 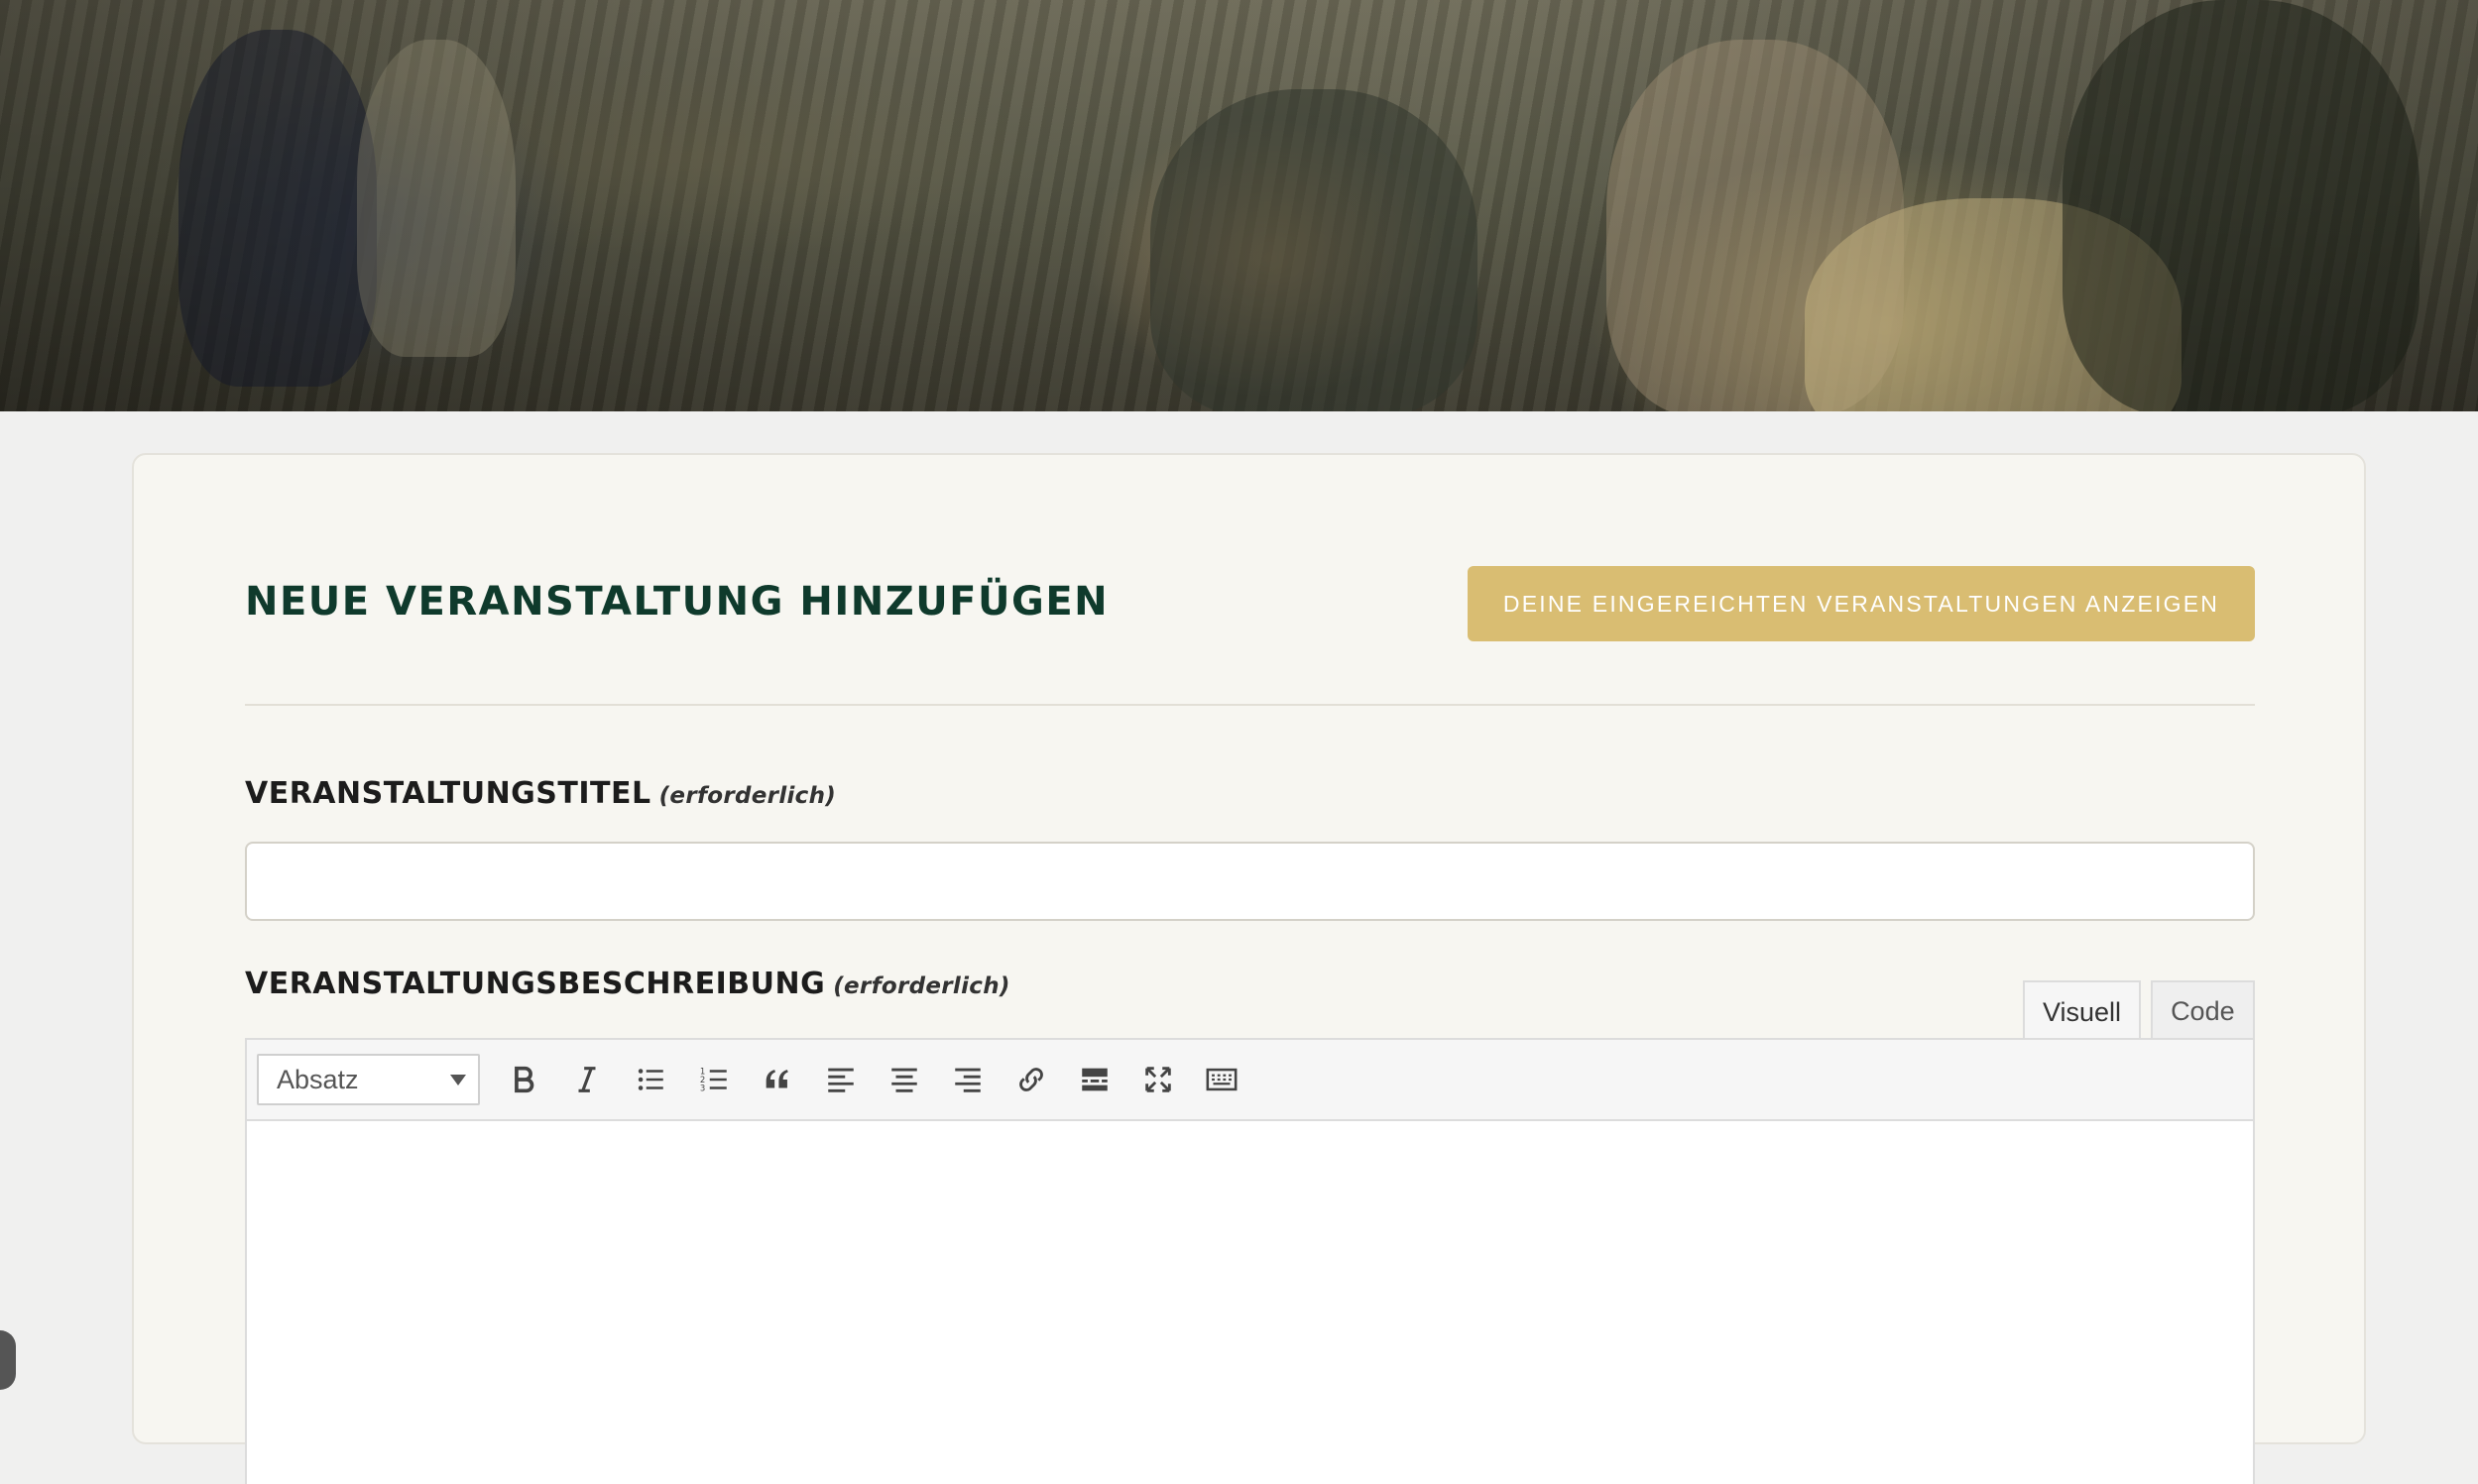 I want to click on editor-tabs: Visuell Code, so click(x=2139, y=1011).